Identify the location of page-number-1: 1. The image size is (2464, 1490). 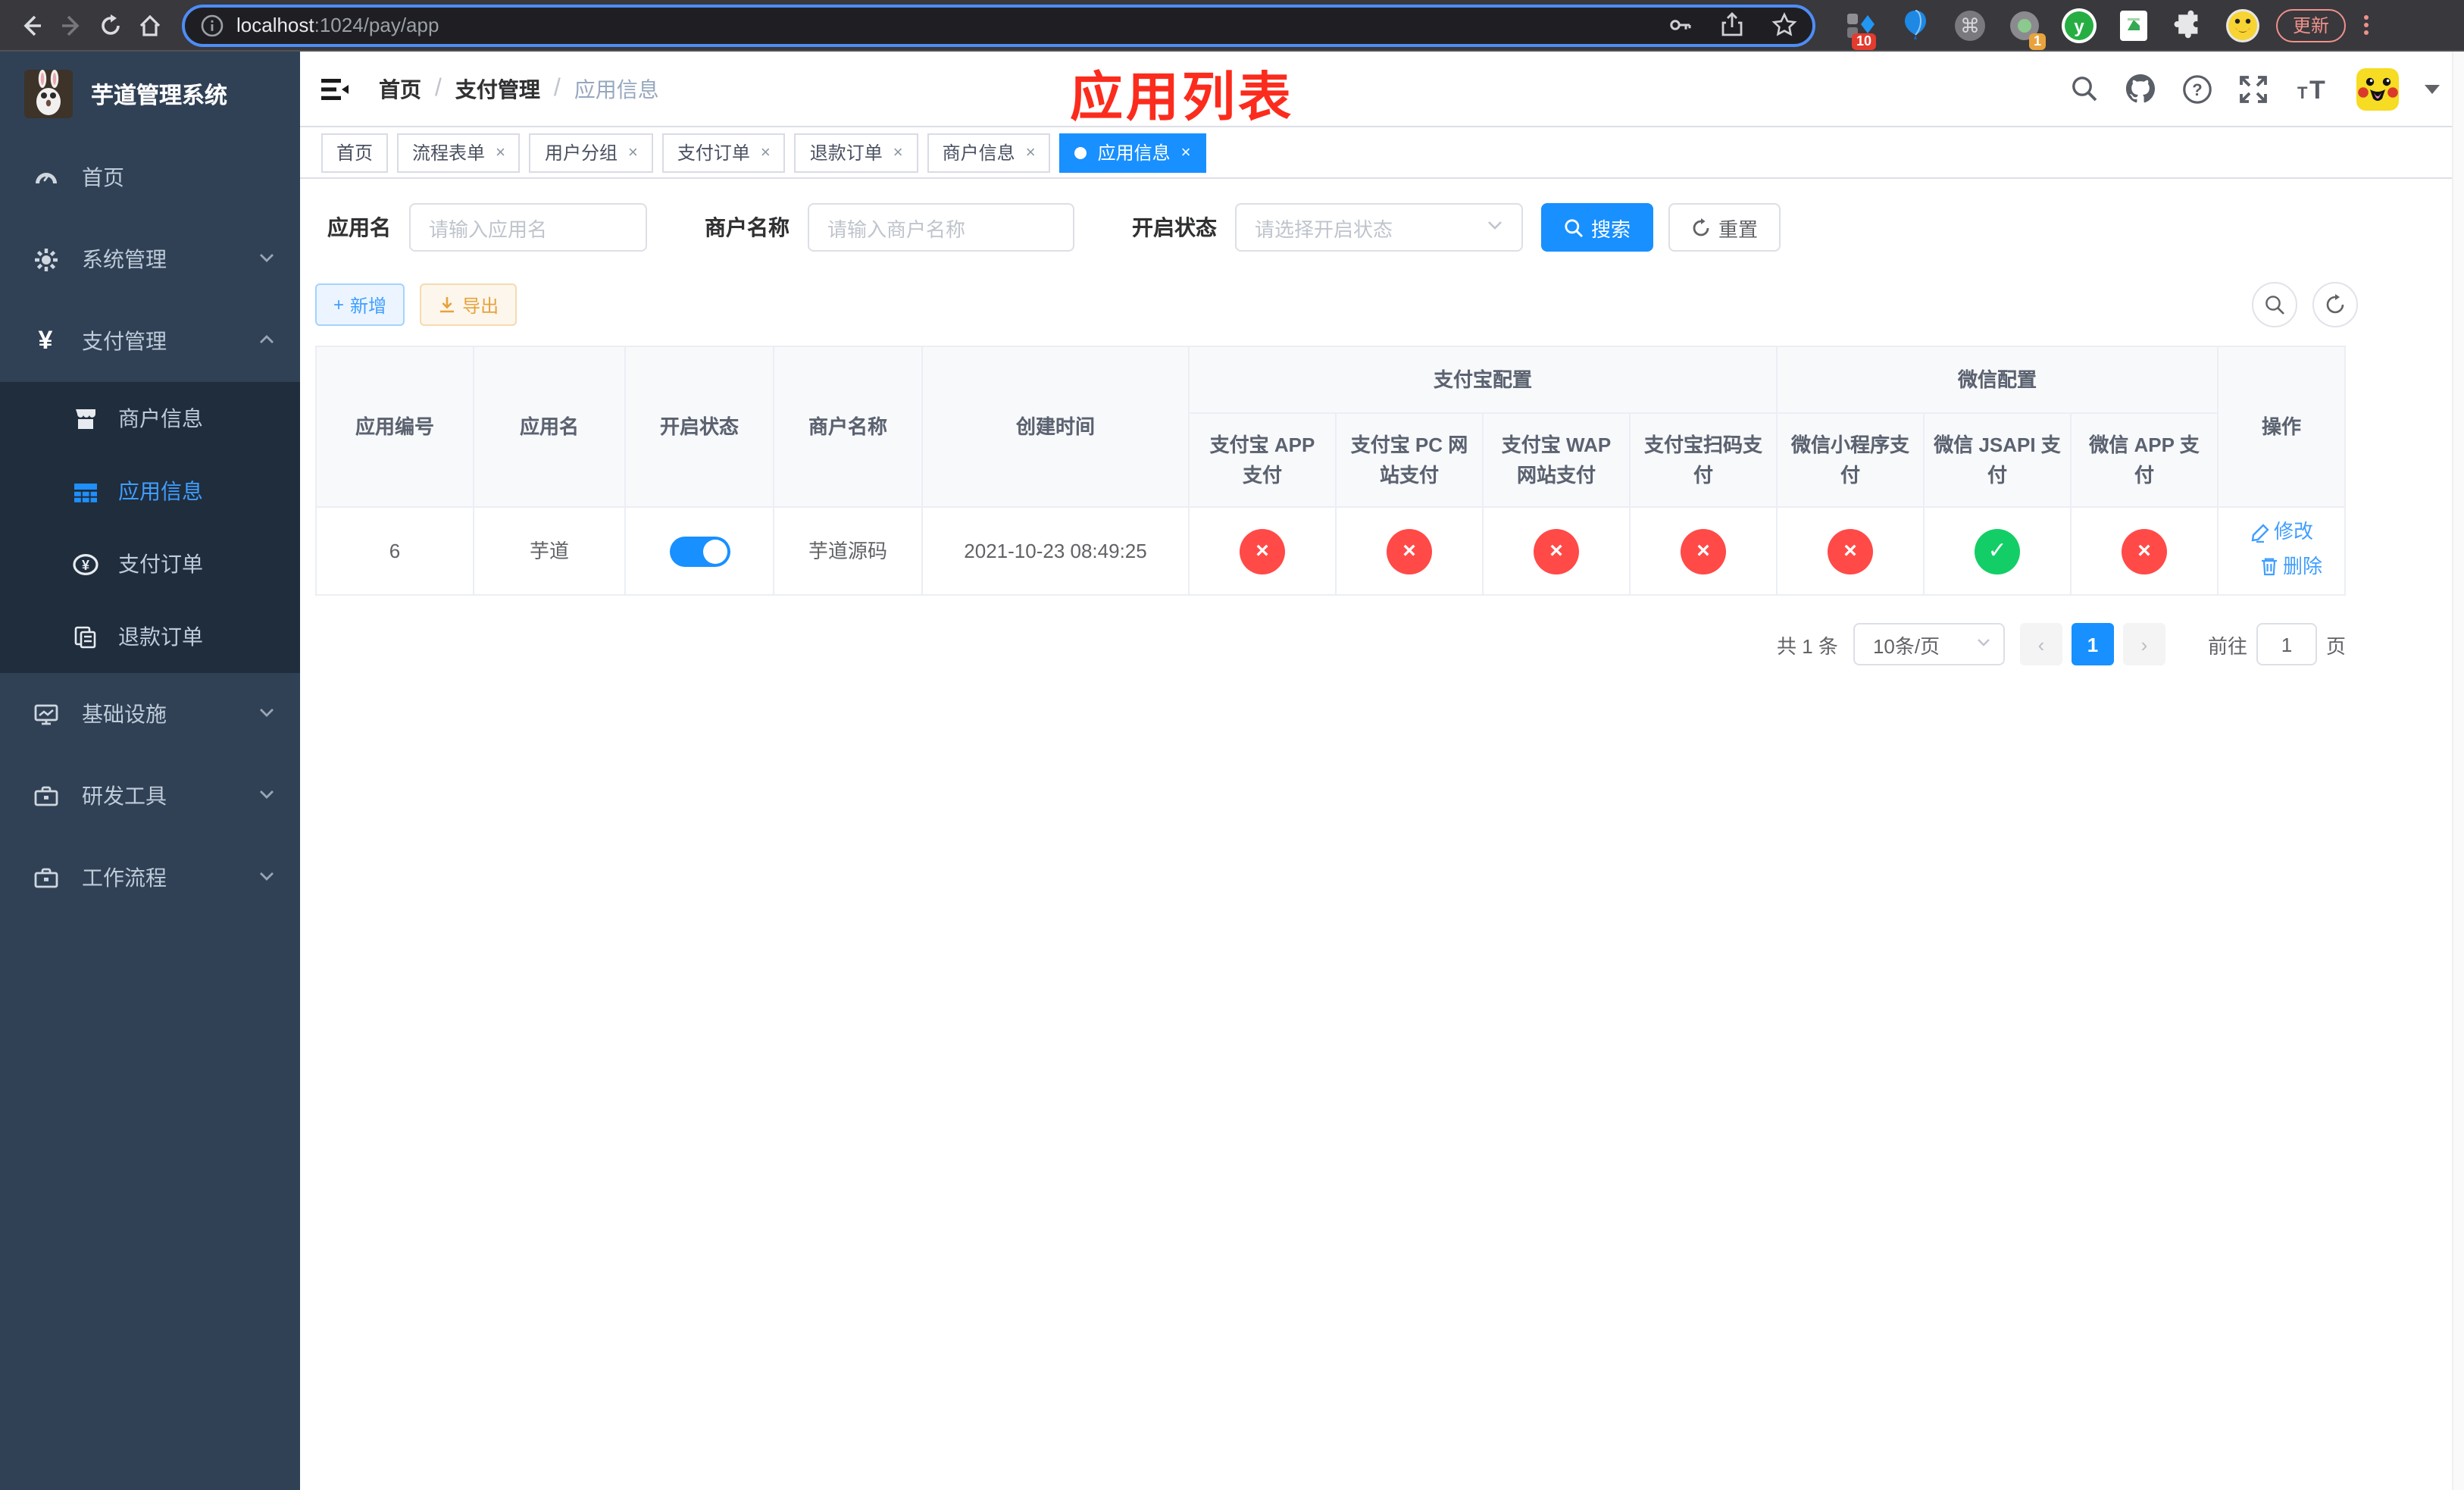
(2092, 644).